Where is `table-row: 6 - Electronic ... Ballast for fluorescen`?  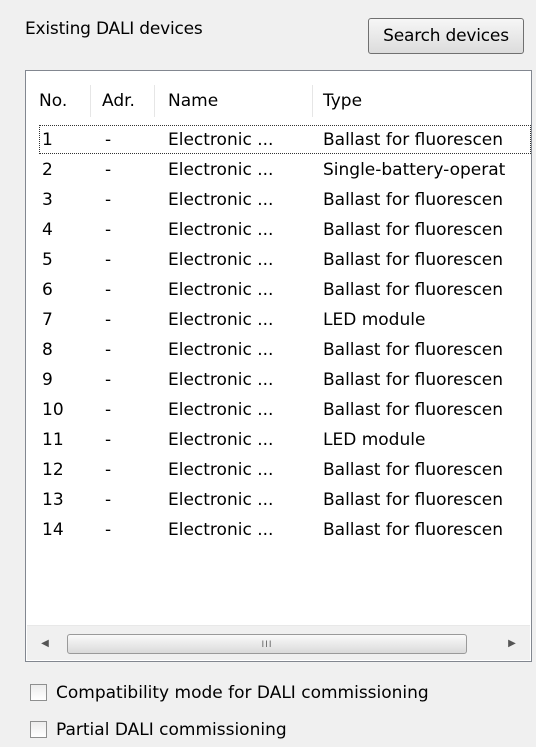
table-row: 6 - Electronic ... Ballast for fluorescen is located at coordinates (278, 290).